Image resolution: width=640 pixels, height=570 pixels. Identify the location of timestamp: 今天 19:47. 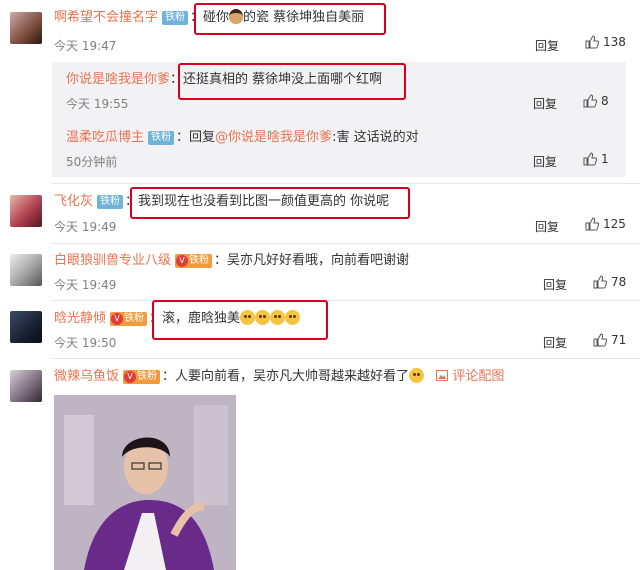
(85, 46).